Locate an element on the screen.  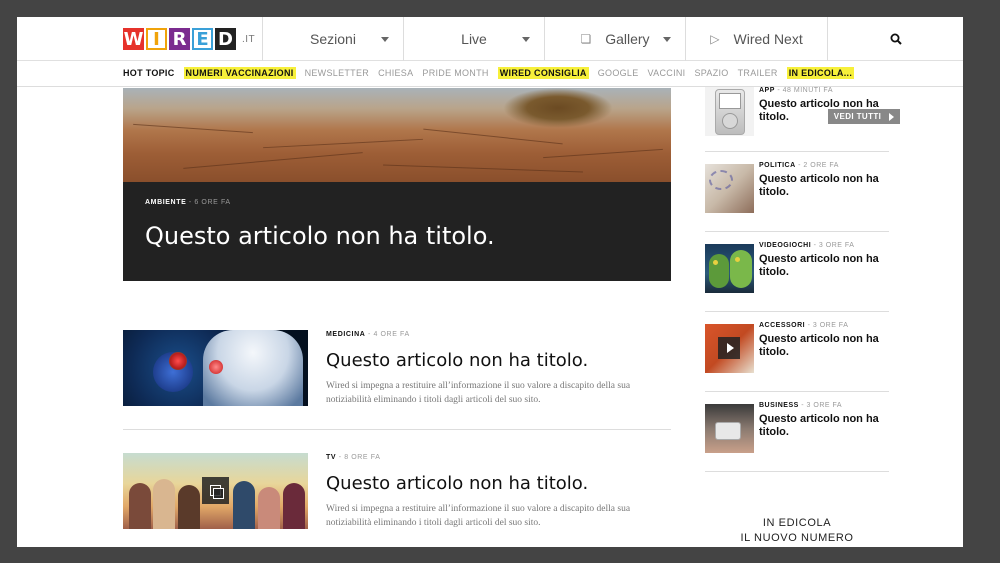
hero-meta: AMBIENTE - 6 ORE FA is located at coordinates (188, 202).